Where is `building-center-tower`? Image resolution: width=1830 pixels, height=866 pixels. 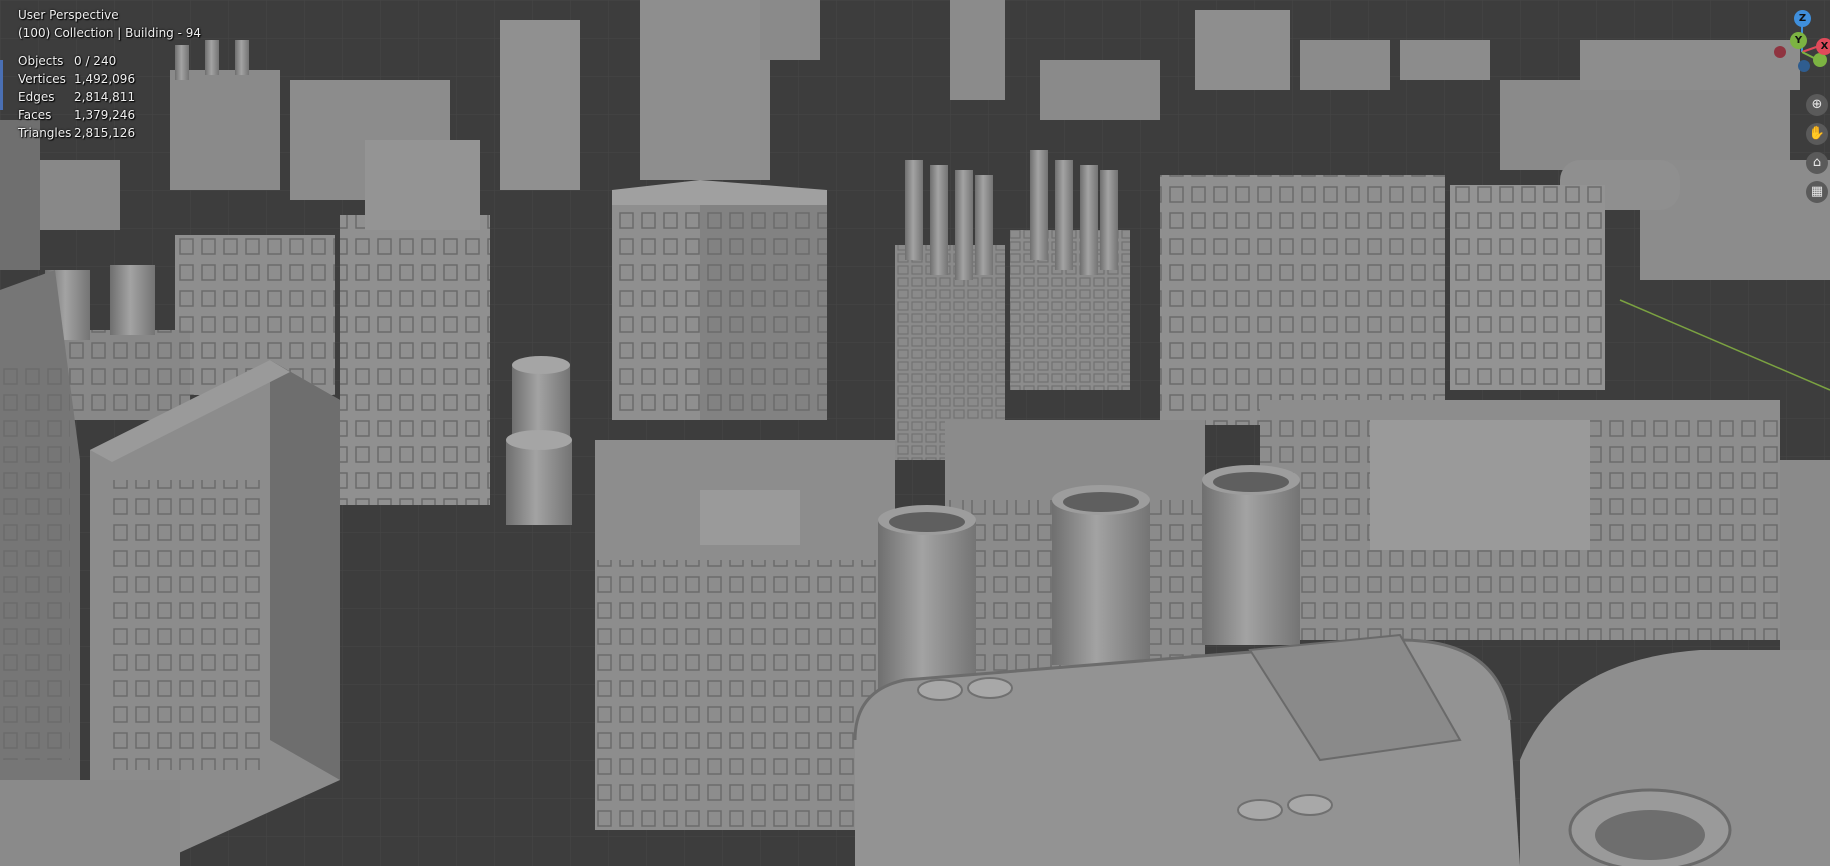 building-center-tower is located at coordinates (719, 300).